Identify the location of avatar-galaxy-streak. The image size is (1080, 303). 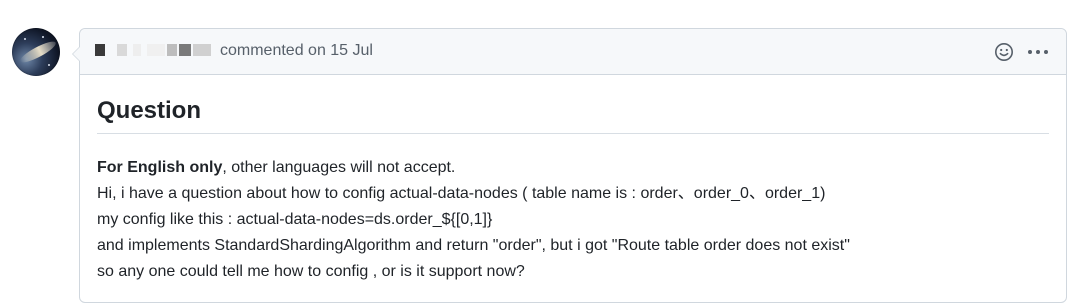
(38, 52).